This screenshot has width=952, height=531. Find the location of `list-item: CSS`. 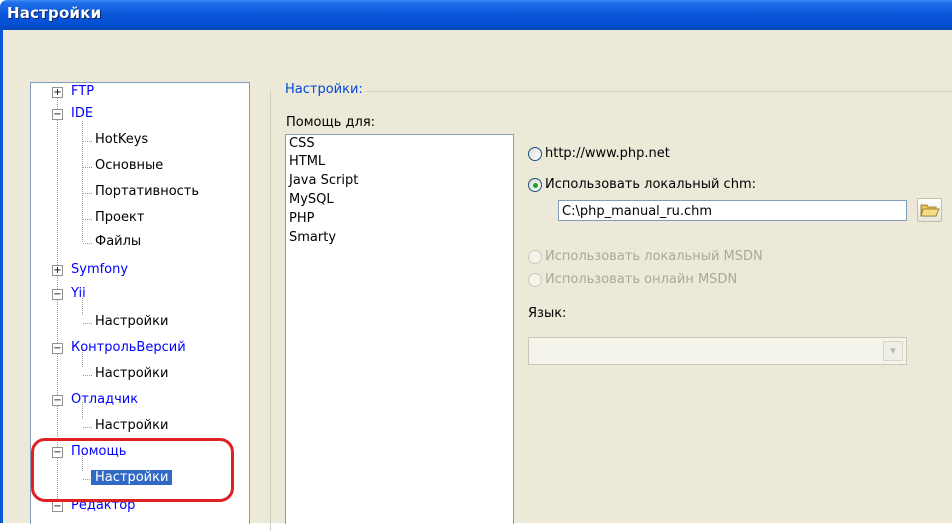

list-item: CSS is located at coordinates (302, 143).